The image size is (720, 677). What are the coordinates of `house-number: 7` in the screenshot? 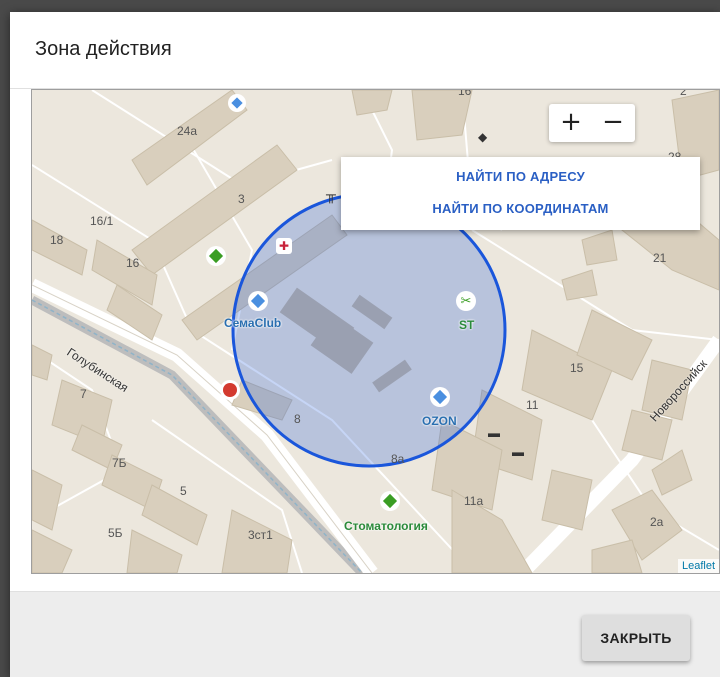 It's located at (83, 394).